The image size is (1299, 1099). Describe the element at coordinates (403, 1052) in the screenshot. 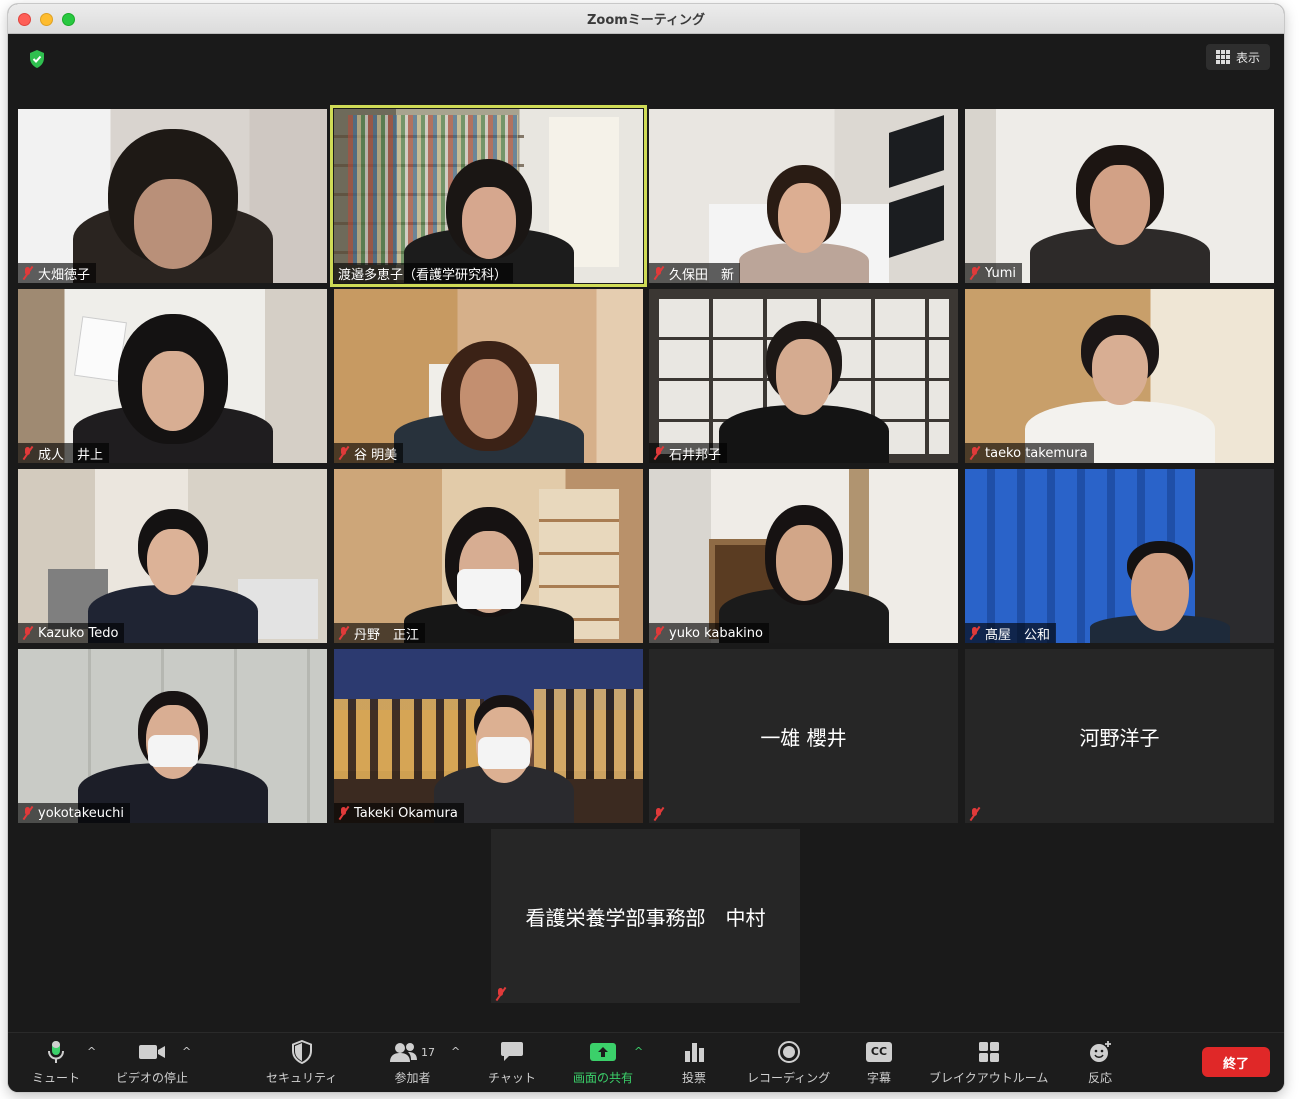

I see `participants-icon` at that location.